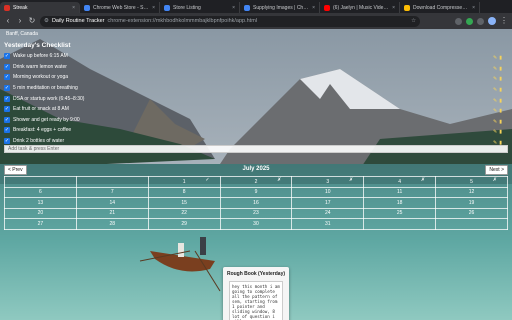  What do you see at coordinates (496, 170) in the screenshot?
I see `next-month-button: Next >` at bounding box center [496, 170].